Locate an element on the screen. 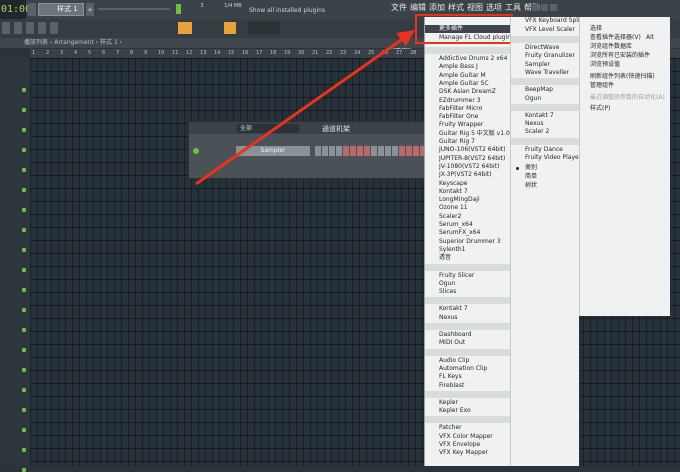  plugin-menu-item: Sylenth1 is located at coordinates (467, 250).